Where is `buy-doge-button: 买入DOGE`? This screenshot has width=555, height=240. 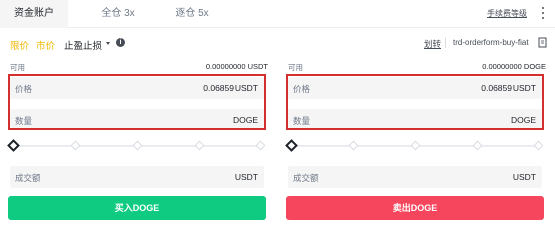
buy-doge-button: 买入DOGE is located at coordinates (137, 208).